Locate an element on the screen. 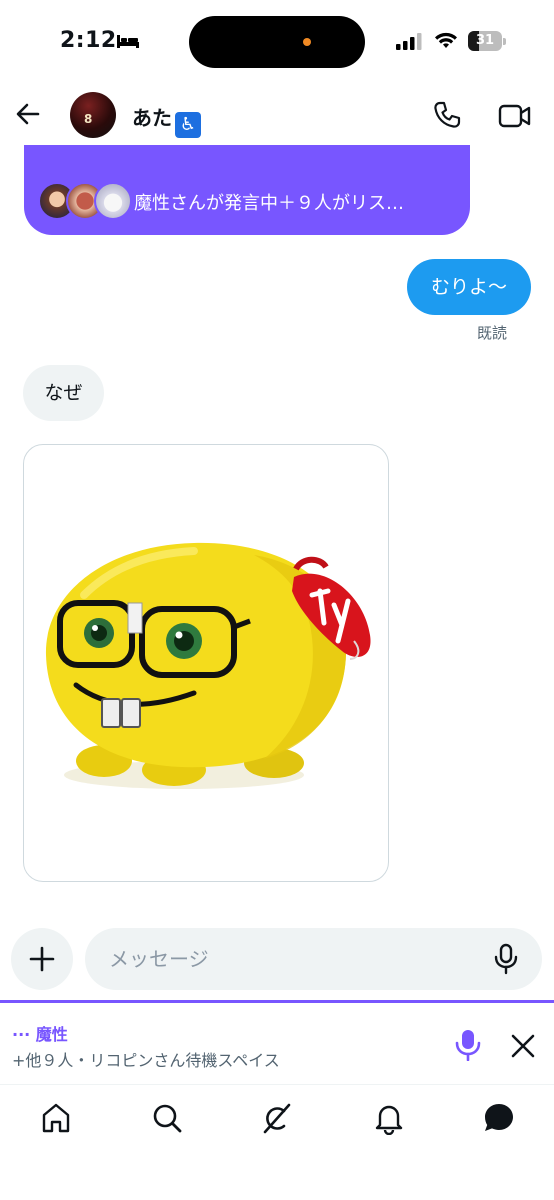 This screenshot has width=554, height=1200. tab-search is located at coordinates (167, 1118).